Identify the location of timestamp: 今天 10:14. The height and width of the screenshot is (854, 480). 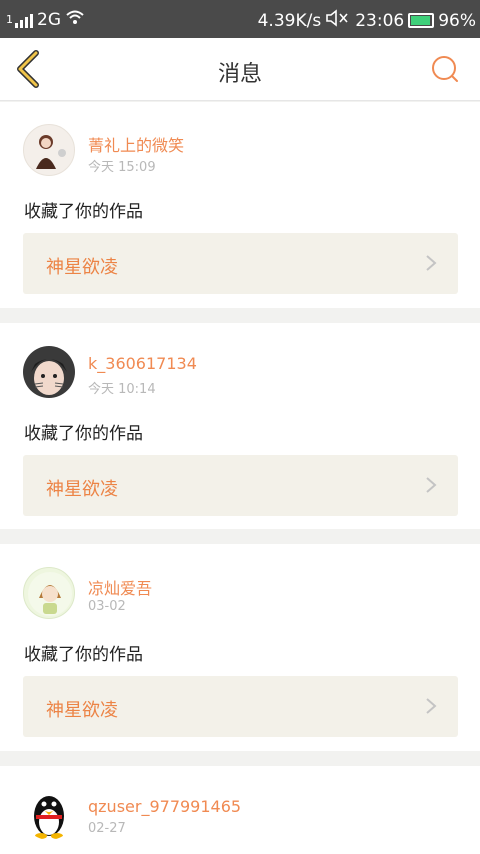
(122, 389).